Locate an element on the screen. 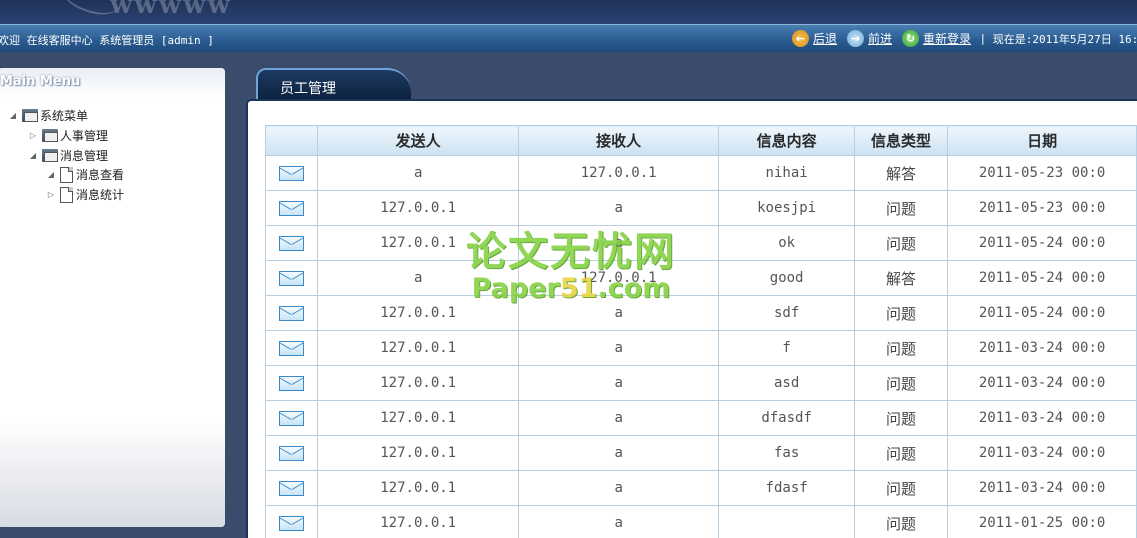 The height and width of the screenshot is (538, 1137). column-header-sender: 发送人 is located at coordinates (418, 140).